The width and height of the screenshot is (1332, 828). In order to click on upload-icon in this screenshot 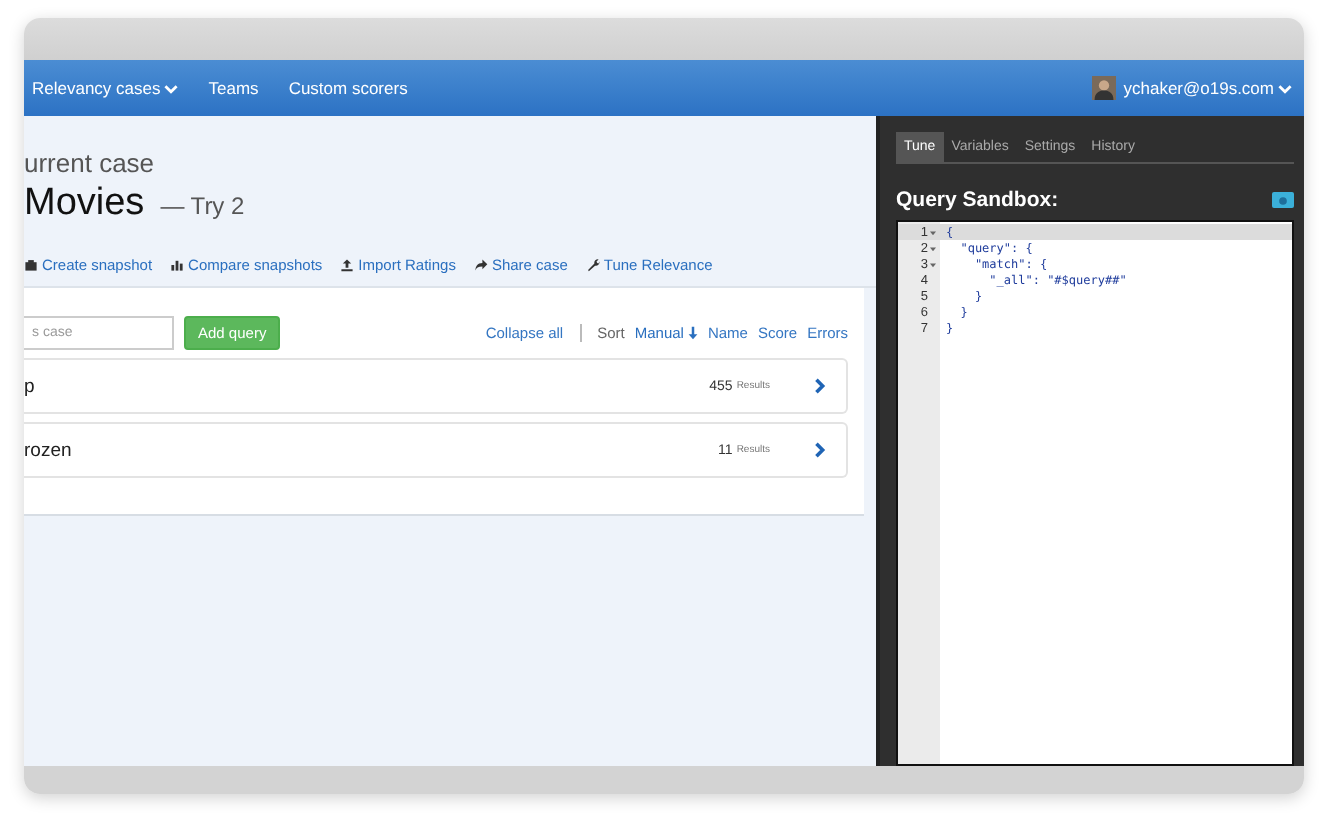, I will do `click(347, 265)`.